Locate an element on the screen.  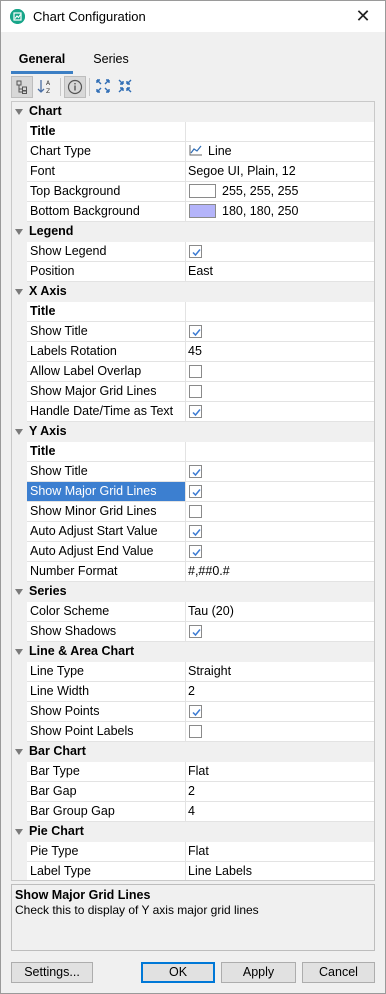
cancel-button: Cancel is located at coordinates (338, 972).